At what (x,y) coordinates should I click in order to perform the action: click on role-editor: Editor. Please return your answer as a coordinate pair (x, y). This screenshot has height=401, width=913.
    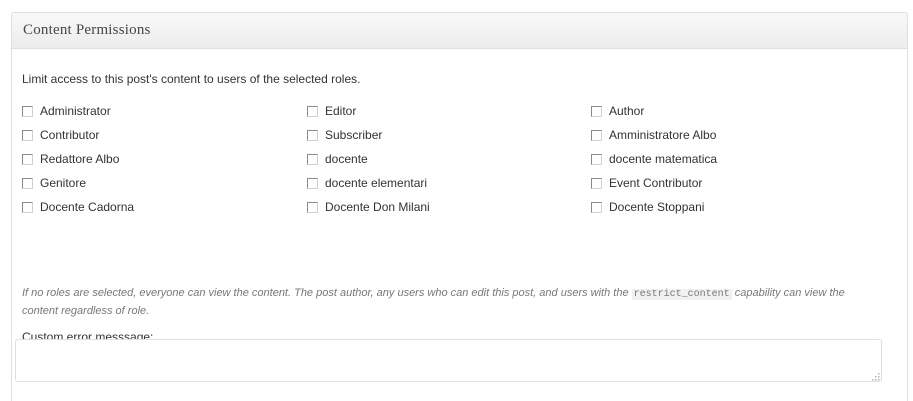
    Looking at the image, I should click on (331, 111).